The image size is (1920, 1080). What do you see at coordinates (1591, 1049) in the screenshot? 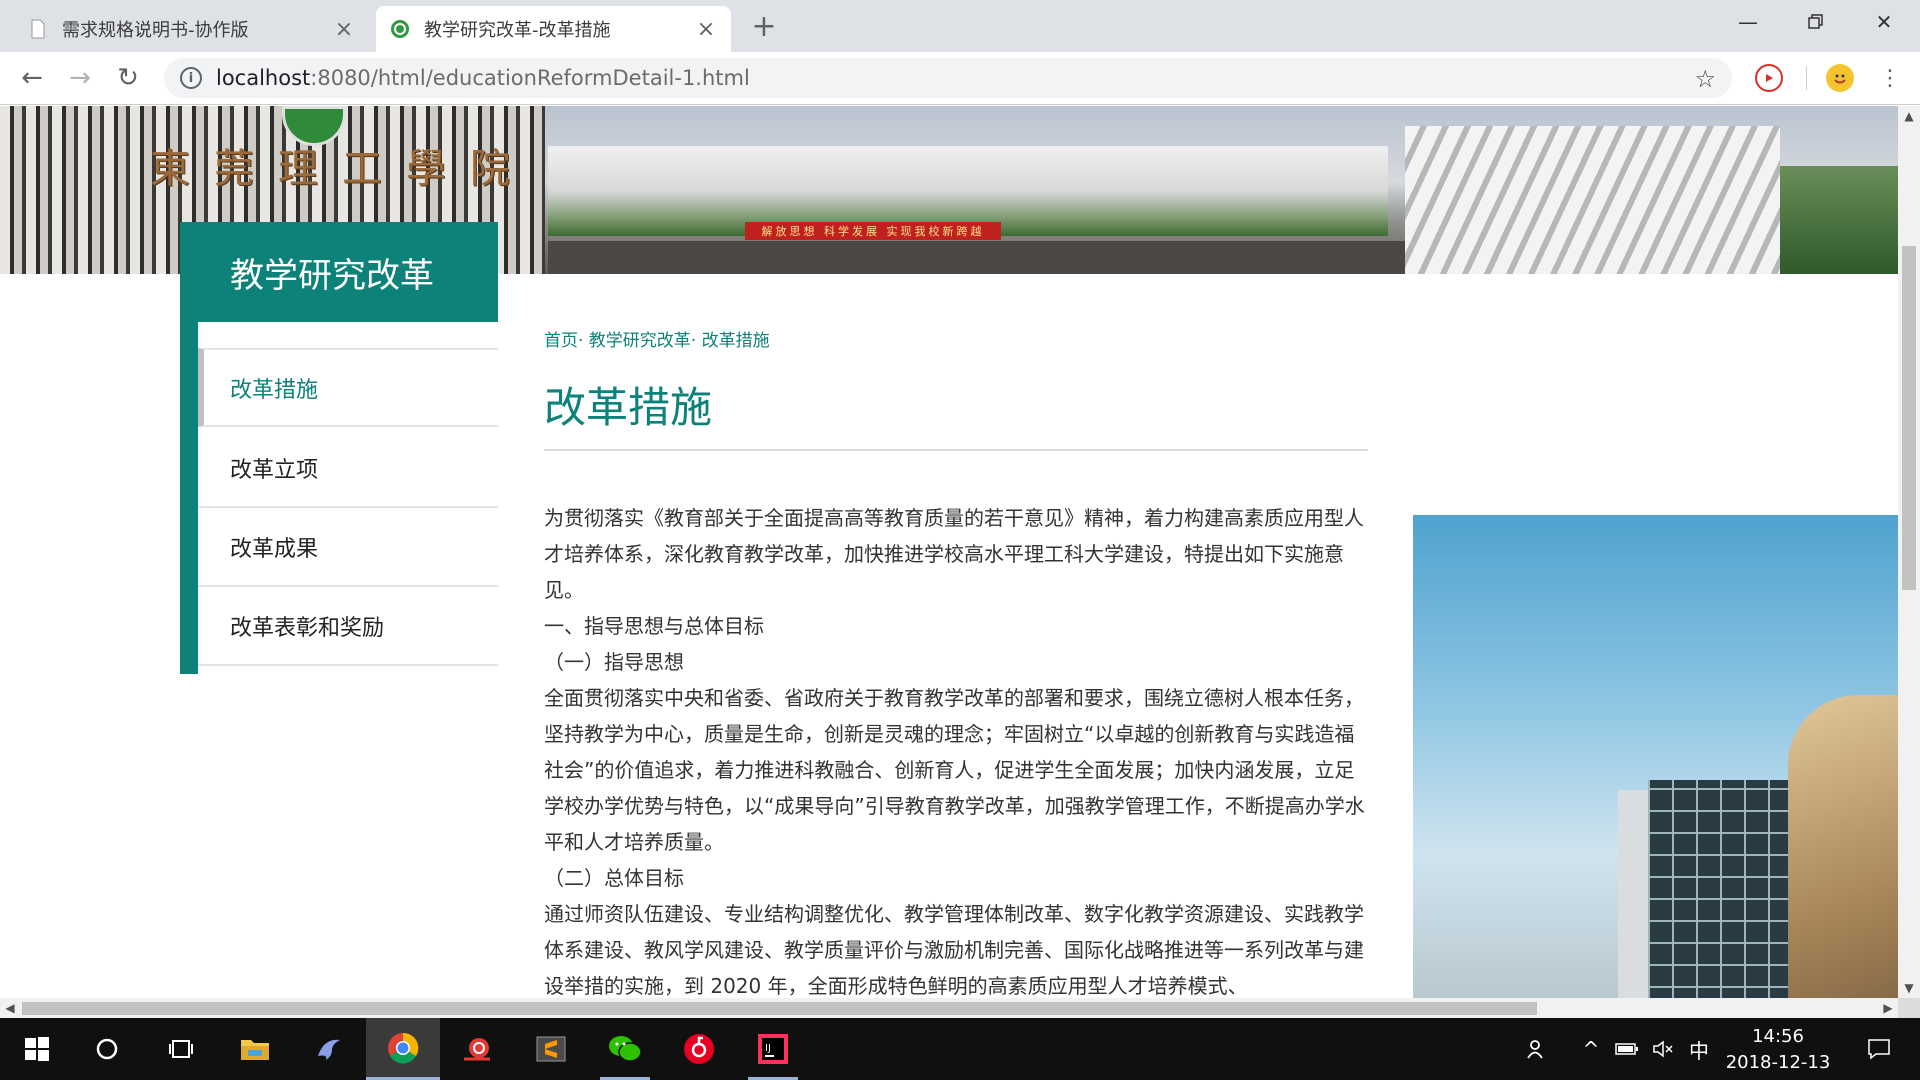
I see `show-hidden-icons-chevron-icon: ^` at bounding box center [1591, 1049].